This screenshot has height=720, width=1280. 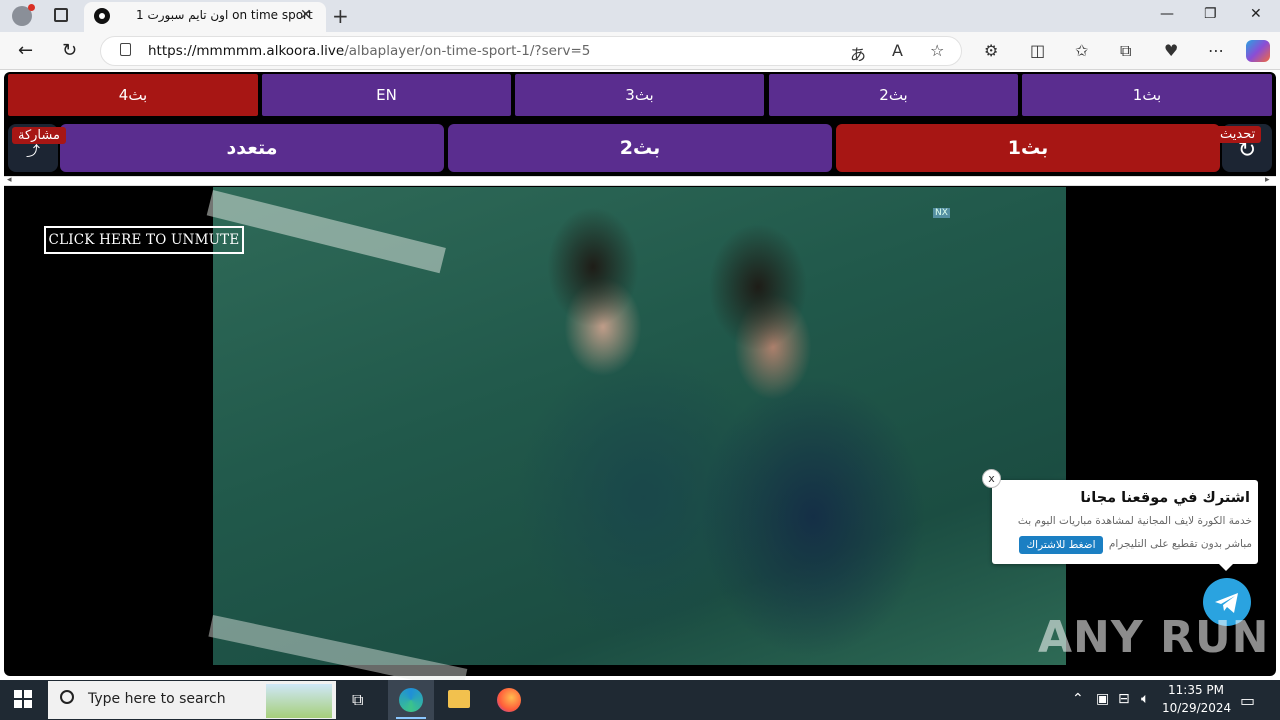 I want to click on chevron-up-icon: ⌃, so click(x=1078, y=699).